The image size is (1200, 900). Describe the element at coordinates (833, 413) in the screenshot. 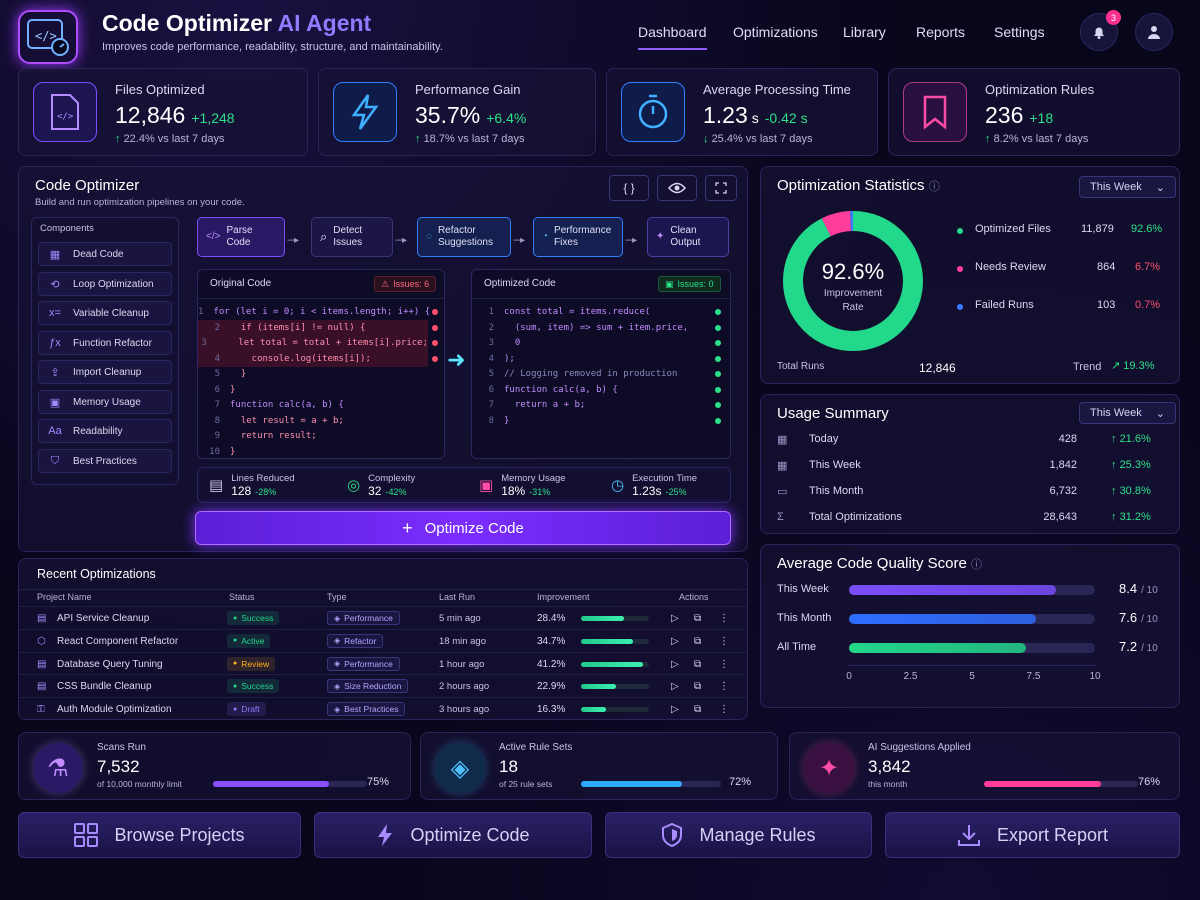

I see `usage-title: Usage Summary` at that location.